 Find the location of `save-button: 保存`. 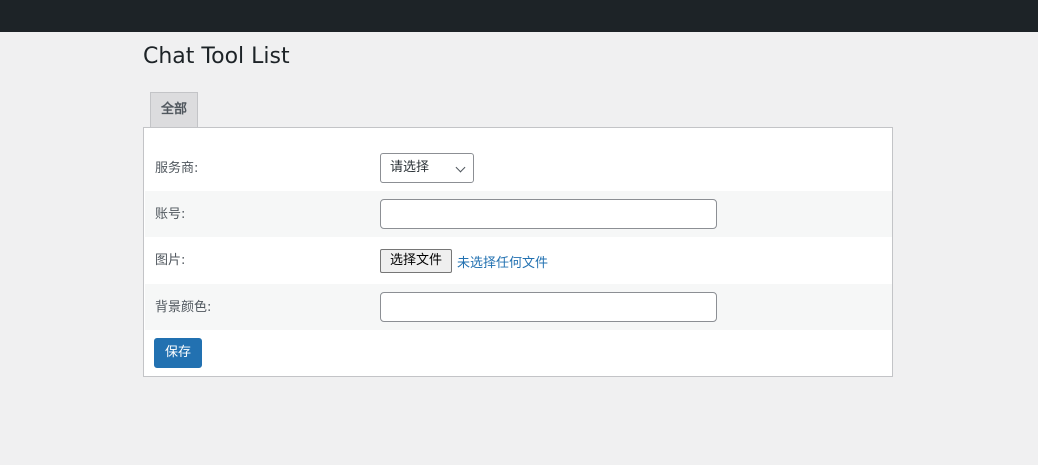

save-button: 保存 is located at coordinates (178, 353).